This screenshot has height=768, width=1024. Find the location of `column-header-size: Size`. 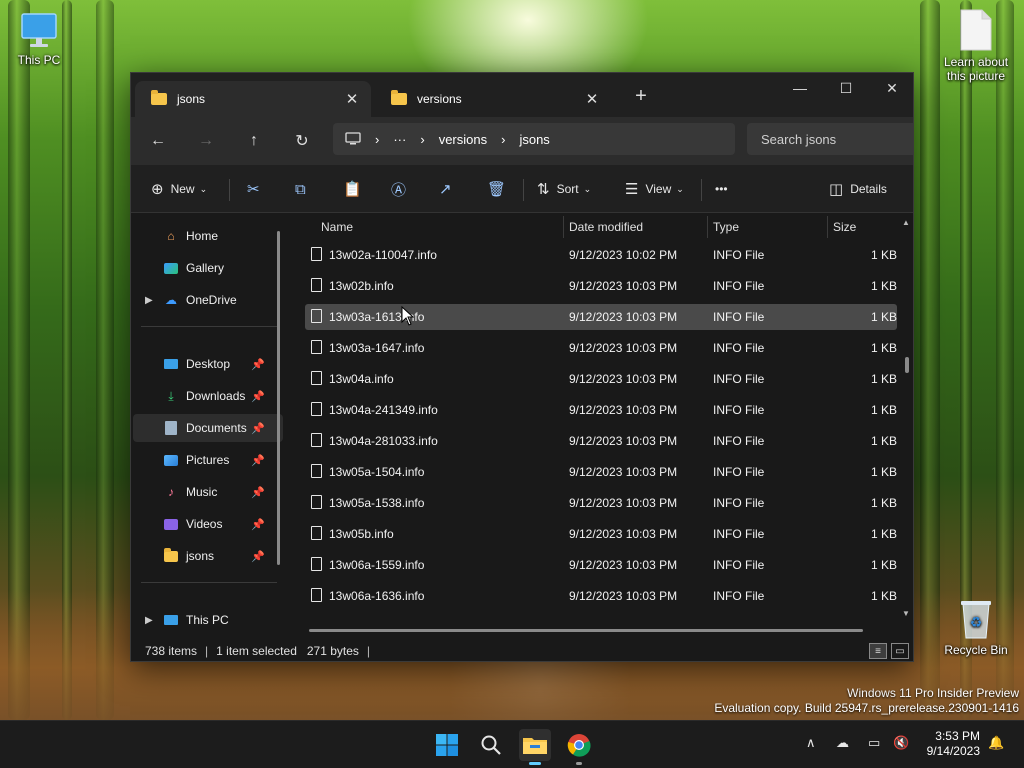

column-header-size: Size is located at coordinates (844, 227).